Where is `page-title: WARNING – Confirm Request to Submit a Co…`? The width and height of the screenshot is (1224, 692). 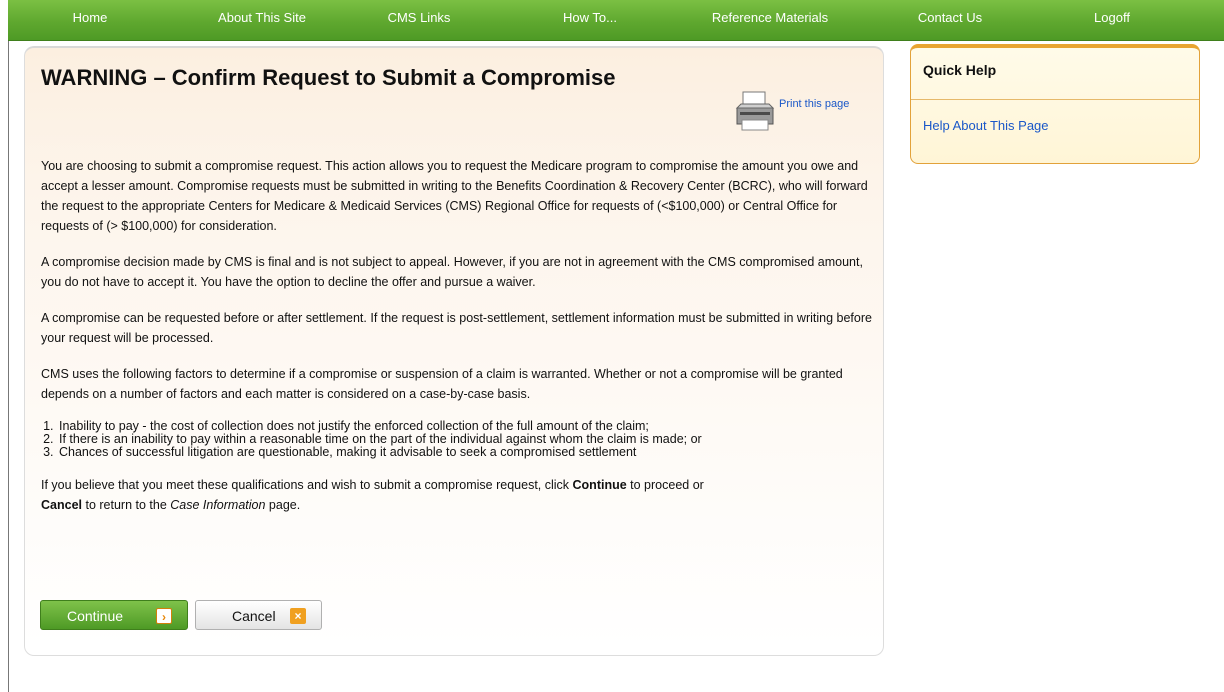 page-title: WARNING – Confirm Request to Submit a Co… is located at coordinates (328, 77).